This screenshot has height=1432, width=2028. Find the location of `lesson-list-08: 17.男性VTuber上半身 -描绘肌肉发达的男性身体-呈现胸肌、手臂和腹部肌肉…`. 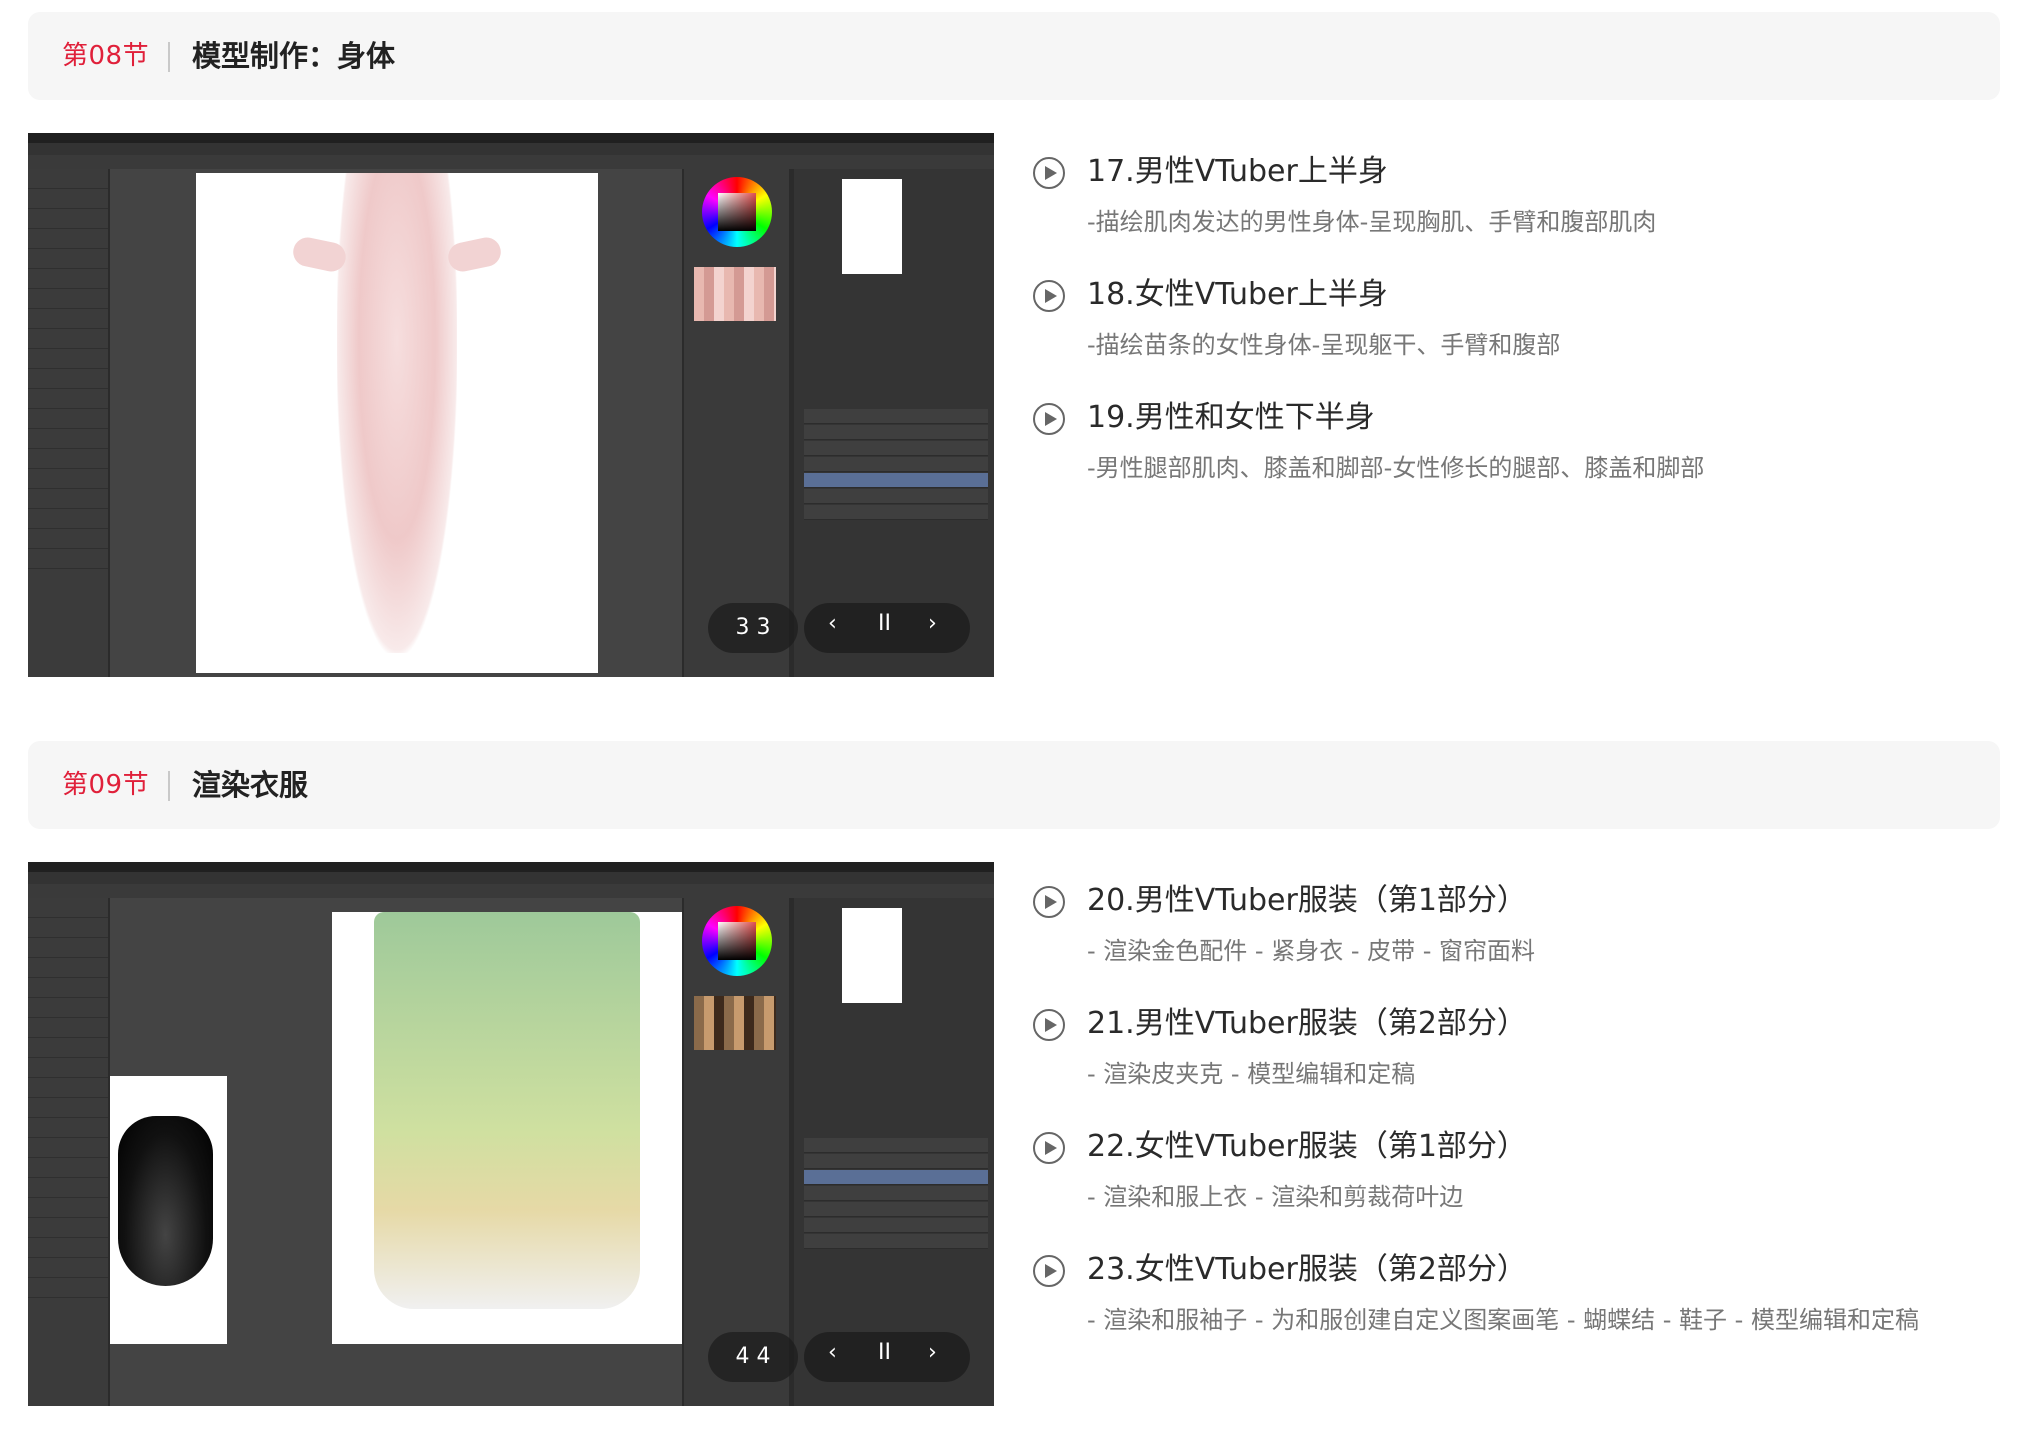

lesson-list-08: 17.男性VTuber上半身 -描绘肌肉发达的男性身体-呈现胸肌、手臂和腹部肌肉… is located at coordinates (1518, 339).